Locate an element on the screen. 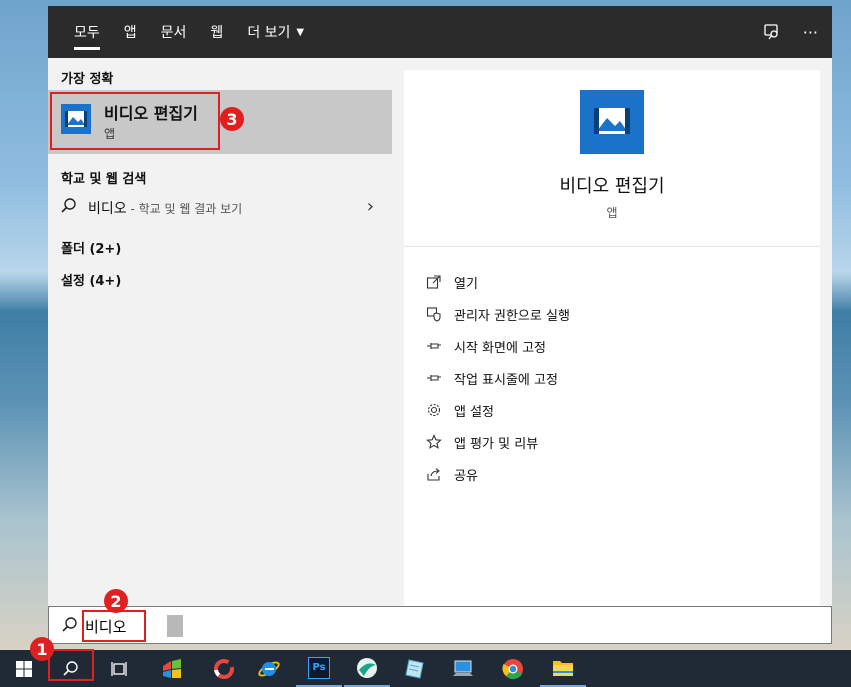 Image resolution: width=851 pixels, height=687 pixels. text-cursor is located at coordinates (175, 626).